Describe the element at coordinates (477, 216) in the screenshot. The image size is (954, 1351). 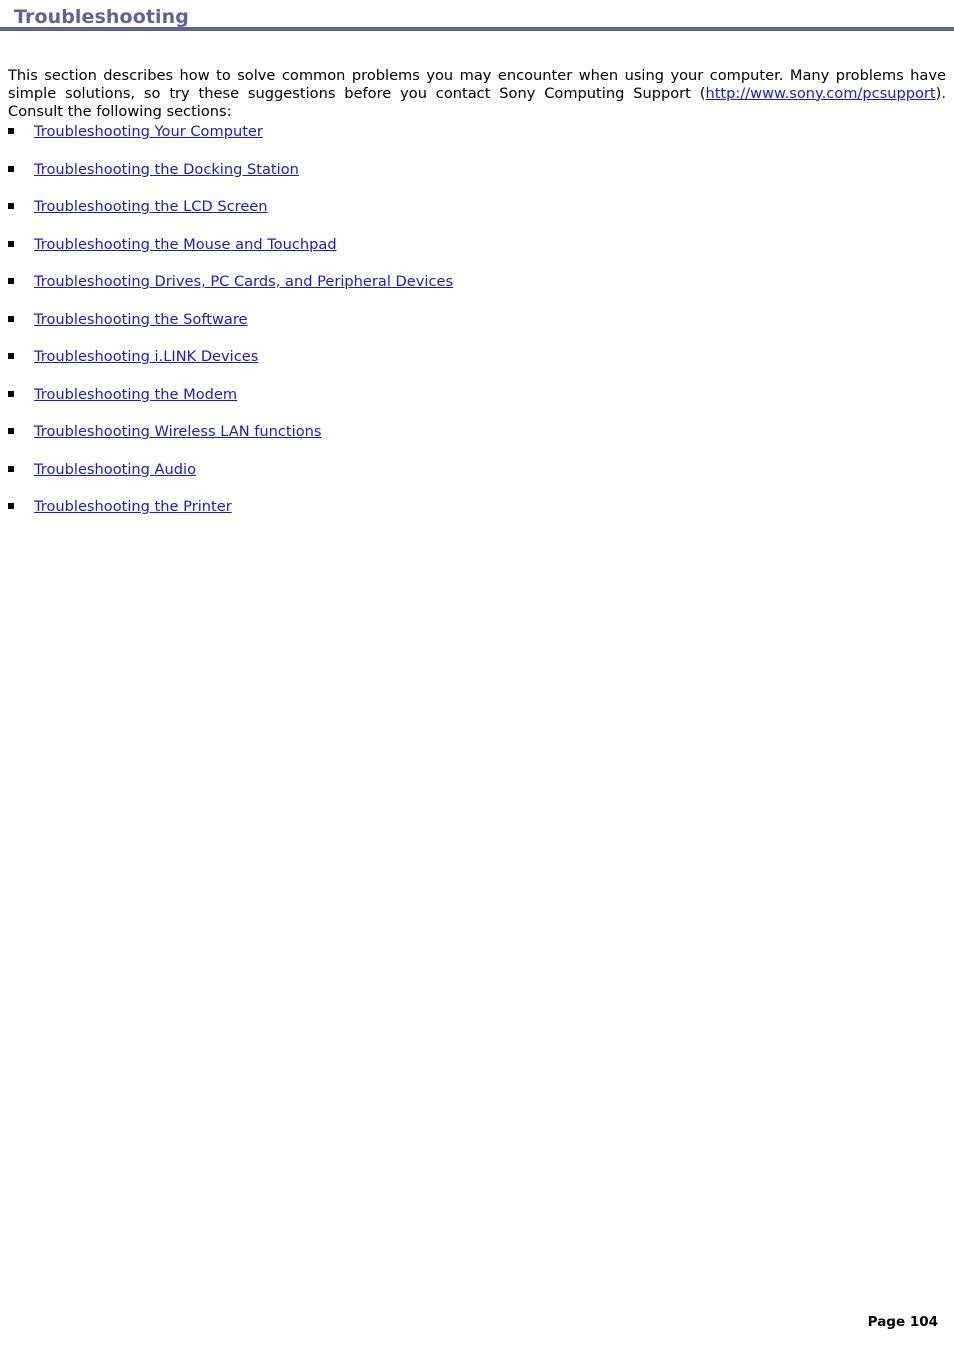
I see `list-item: Troubleshooting the LCD Screen` at that location.